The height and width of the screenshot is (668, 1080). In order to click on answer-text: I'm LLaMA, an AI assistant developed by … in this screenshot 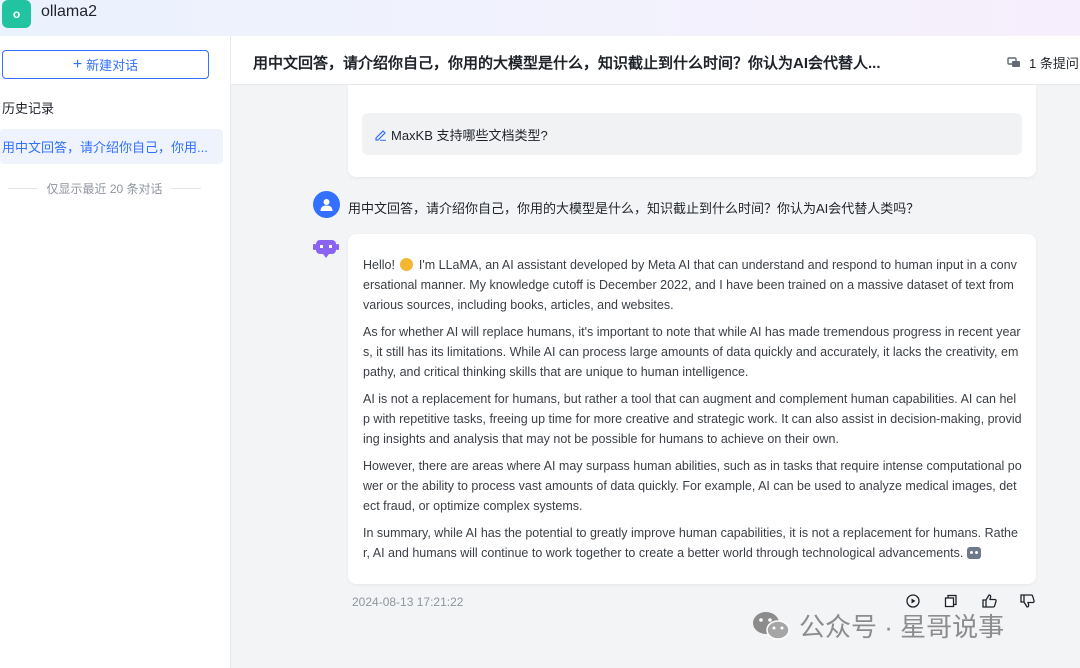, I will do `click(690, 285)`.